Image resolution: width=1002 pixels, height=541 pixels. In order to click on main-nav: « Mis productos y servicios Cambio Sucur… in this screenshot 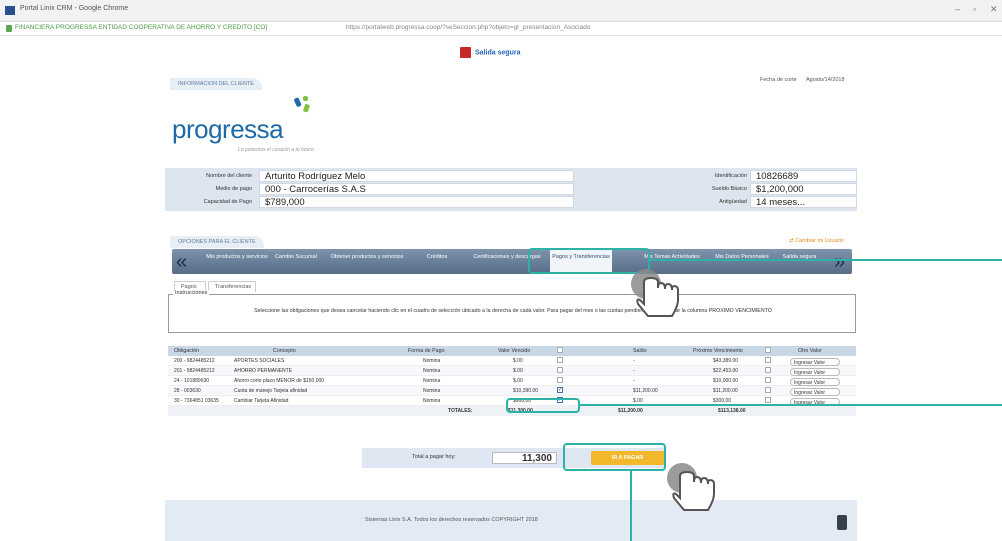, I will do `click(512, 261)`.